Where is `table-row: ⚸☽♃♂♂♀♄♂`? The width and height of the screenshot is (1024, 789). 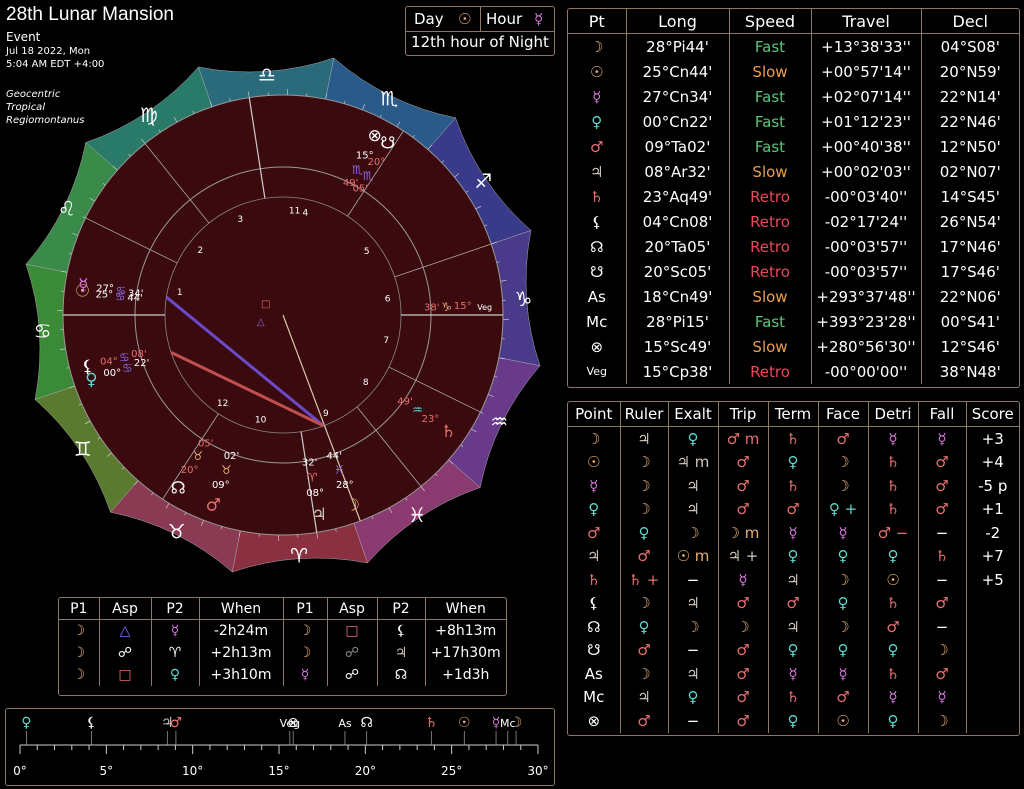
table-row: ⚸☽♃♂♂♀♄♂ is located at coordinates (793, 604).